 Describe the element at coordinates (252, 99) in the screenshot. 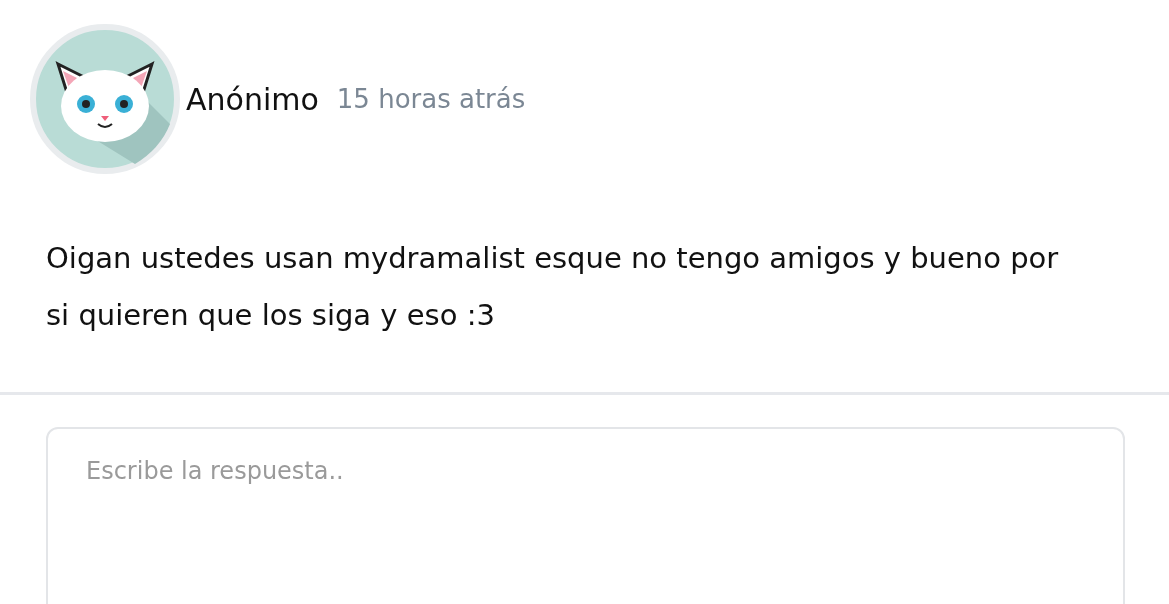

I see `author-name: Anónimo` at that location.